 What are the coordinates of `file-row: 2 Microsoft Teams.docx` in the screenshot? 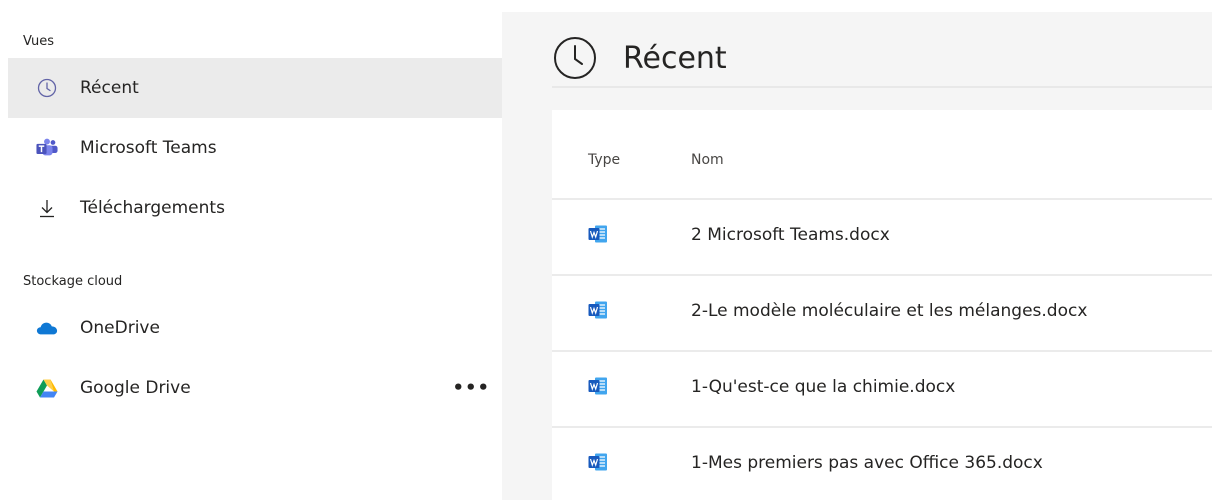 It's located at (882, 237).